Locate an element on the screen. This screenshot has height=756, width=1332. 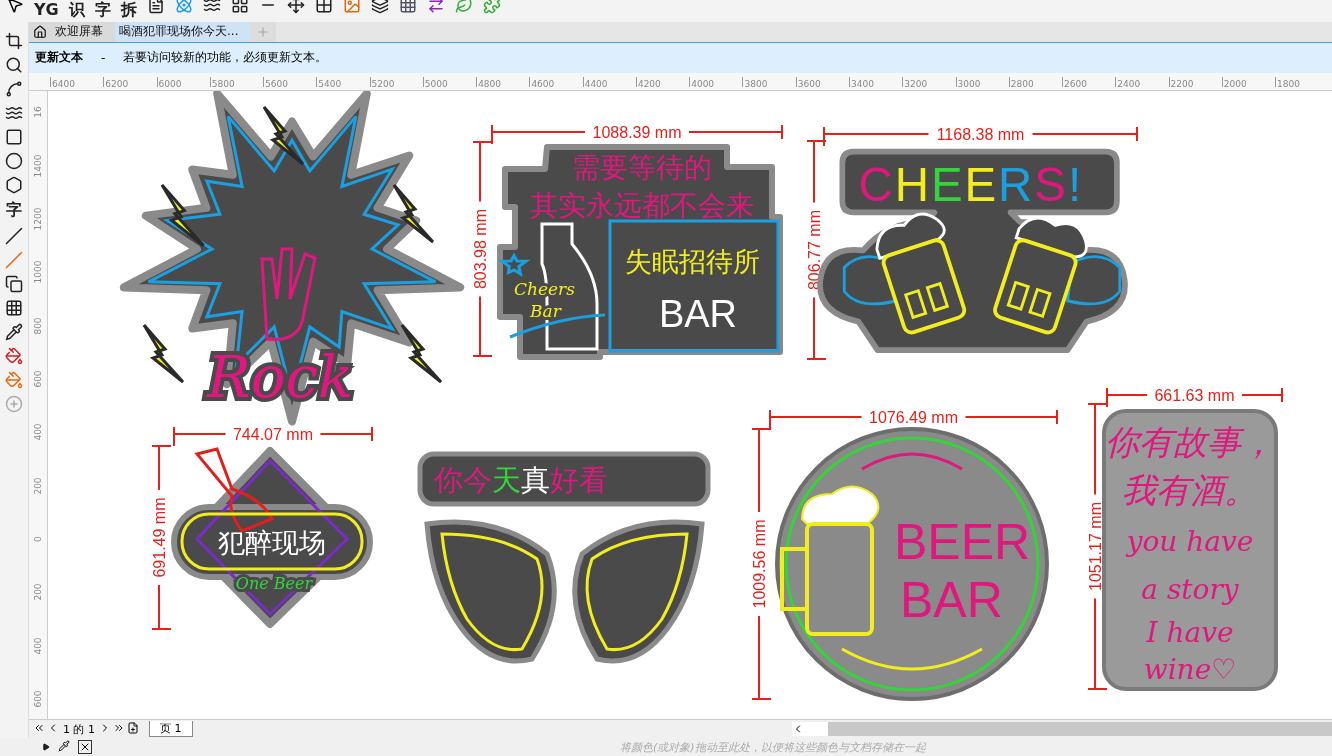
checker-icon is located at coordinates (14, 308).